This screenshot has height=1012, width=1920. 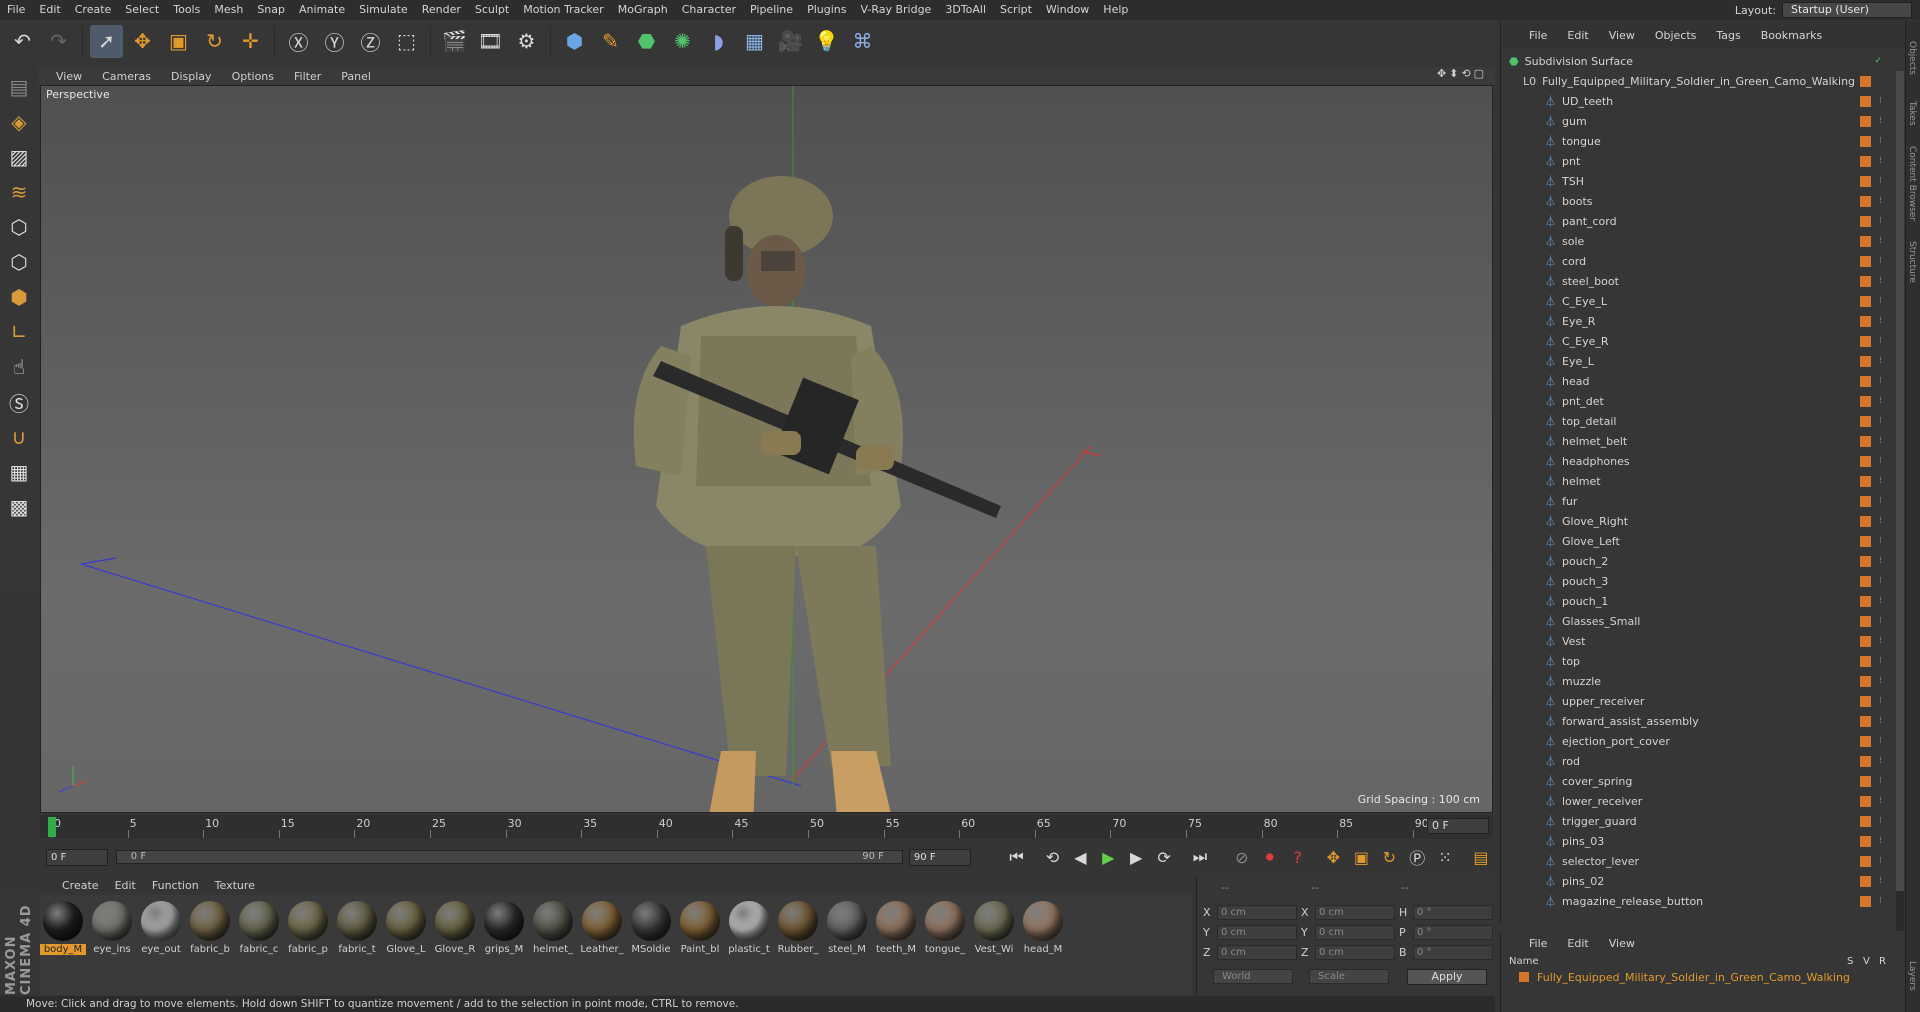 I want to click on menu-sculpt: Sculpt, so click(x=492, y=10).